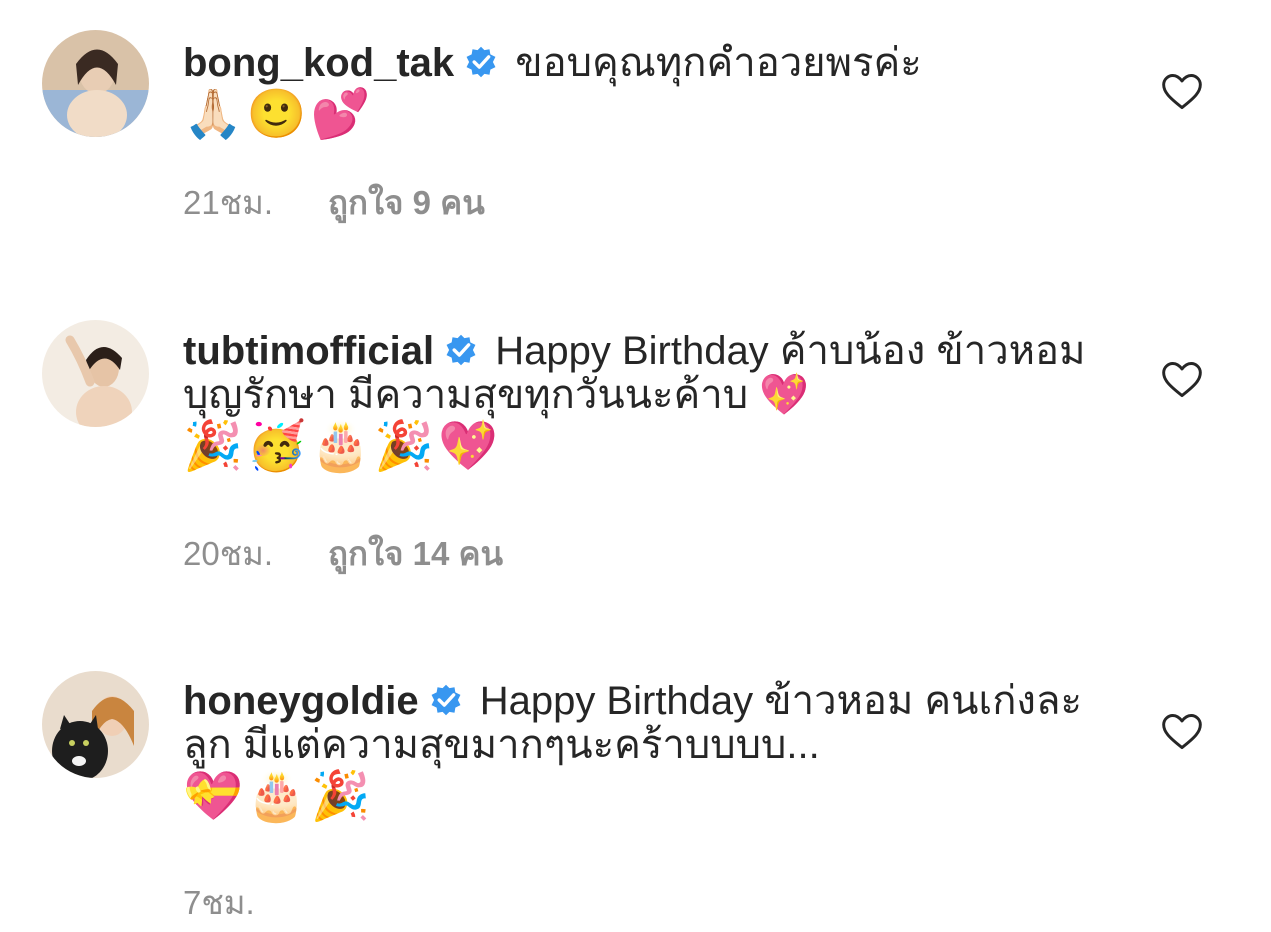  Describe the element at coordinates (228, 553) in the screenshot. I see `comment-timestamp: 20ชม.` at that location.